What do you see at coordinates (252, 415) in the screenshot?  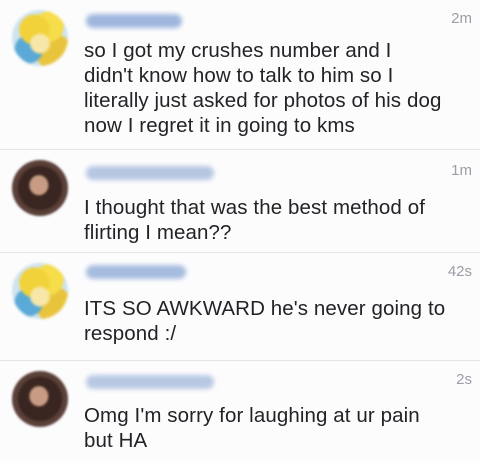 I see `comment-text-line: Omg I'm sorry for laughing at ur pain` at bounding box center [252, 415].